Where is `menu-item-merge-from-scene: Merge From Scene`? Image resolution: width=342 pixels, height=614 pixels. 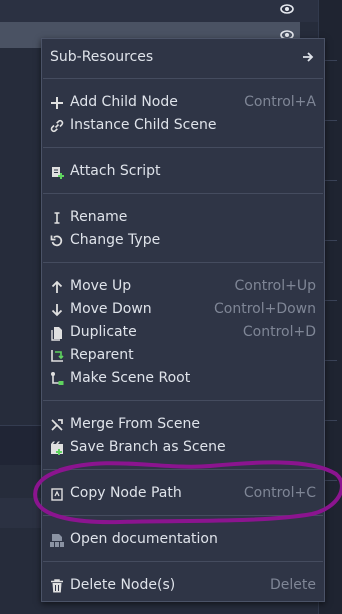 menu-item-merge-from-scene: Merge From Scene is located at coordinates (183, 424).